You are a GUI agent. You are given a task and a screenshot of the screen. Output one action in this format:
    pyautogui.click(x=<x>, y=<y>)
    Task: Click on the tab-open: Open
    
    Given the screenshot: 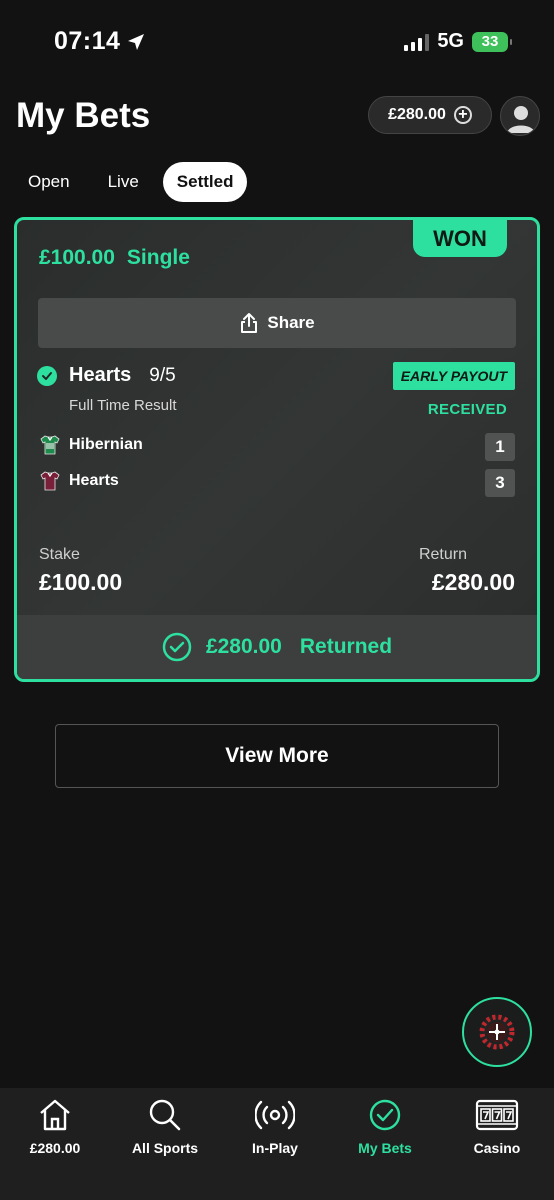 What is the action you would take?
    pyautogui.click(x=49, y=182)
    